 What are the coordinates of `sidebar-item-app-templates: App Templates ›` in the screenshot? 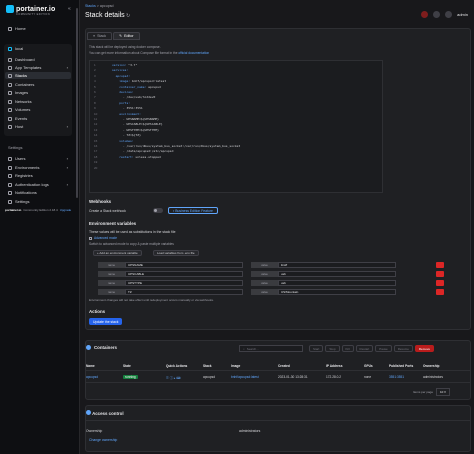 It's located at (38, 67).